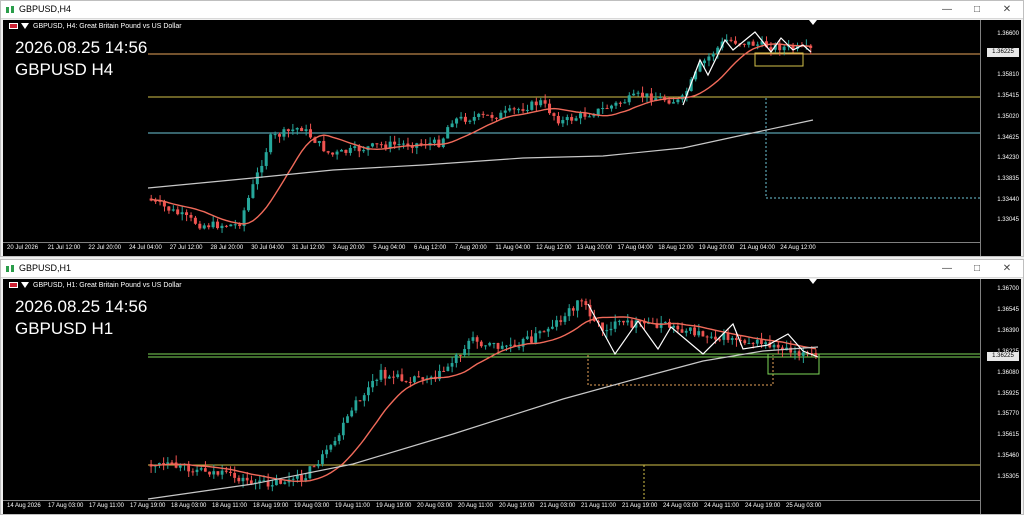 This screenshot has height=515, width=1024. What do you see at coordinates (512, 10) in the screenshot?
I see `window-titlebar: GBPUSD,H4 — □ ✕` at bounding box center [512, 10].